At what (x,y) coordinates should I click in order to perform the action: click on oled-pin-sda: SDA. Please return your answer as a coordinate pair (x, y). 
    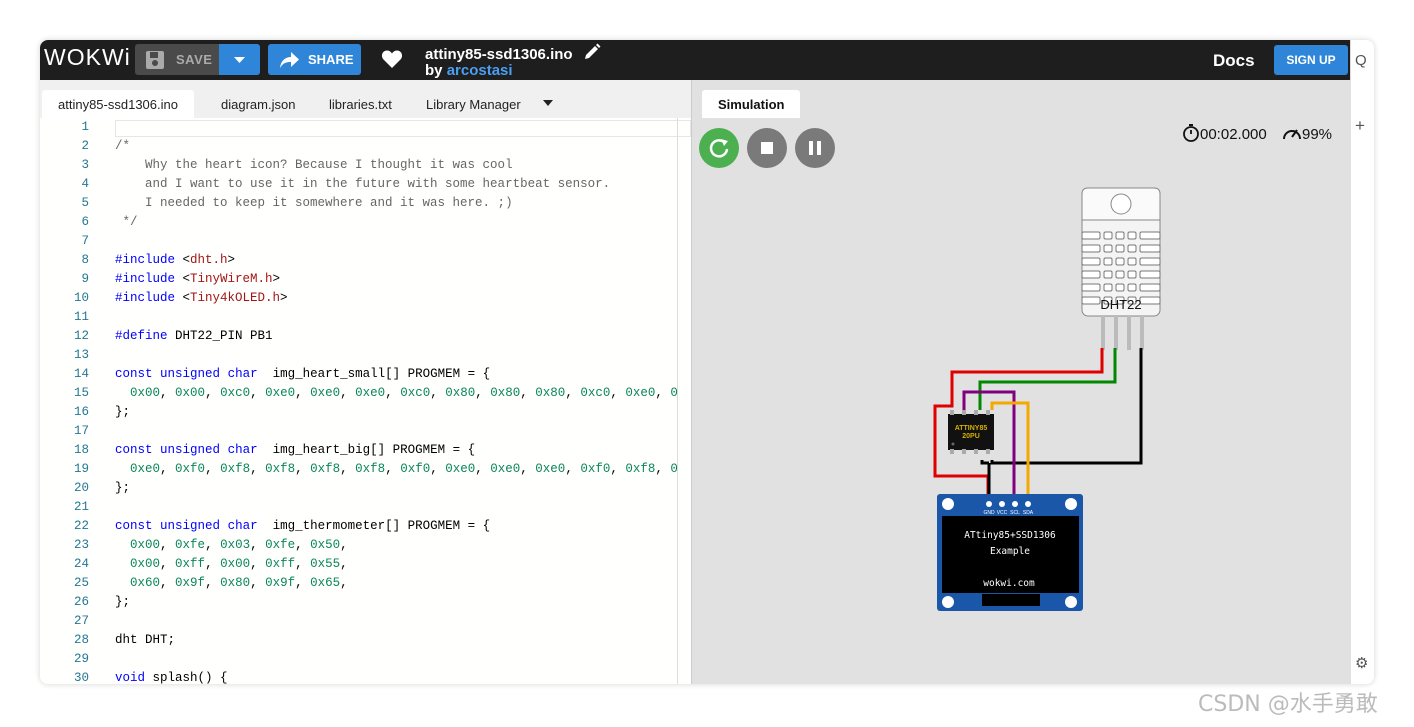
    Looking at the image, I should click on (1028, 513).